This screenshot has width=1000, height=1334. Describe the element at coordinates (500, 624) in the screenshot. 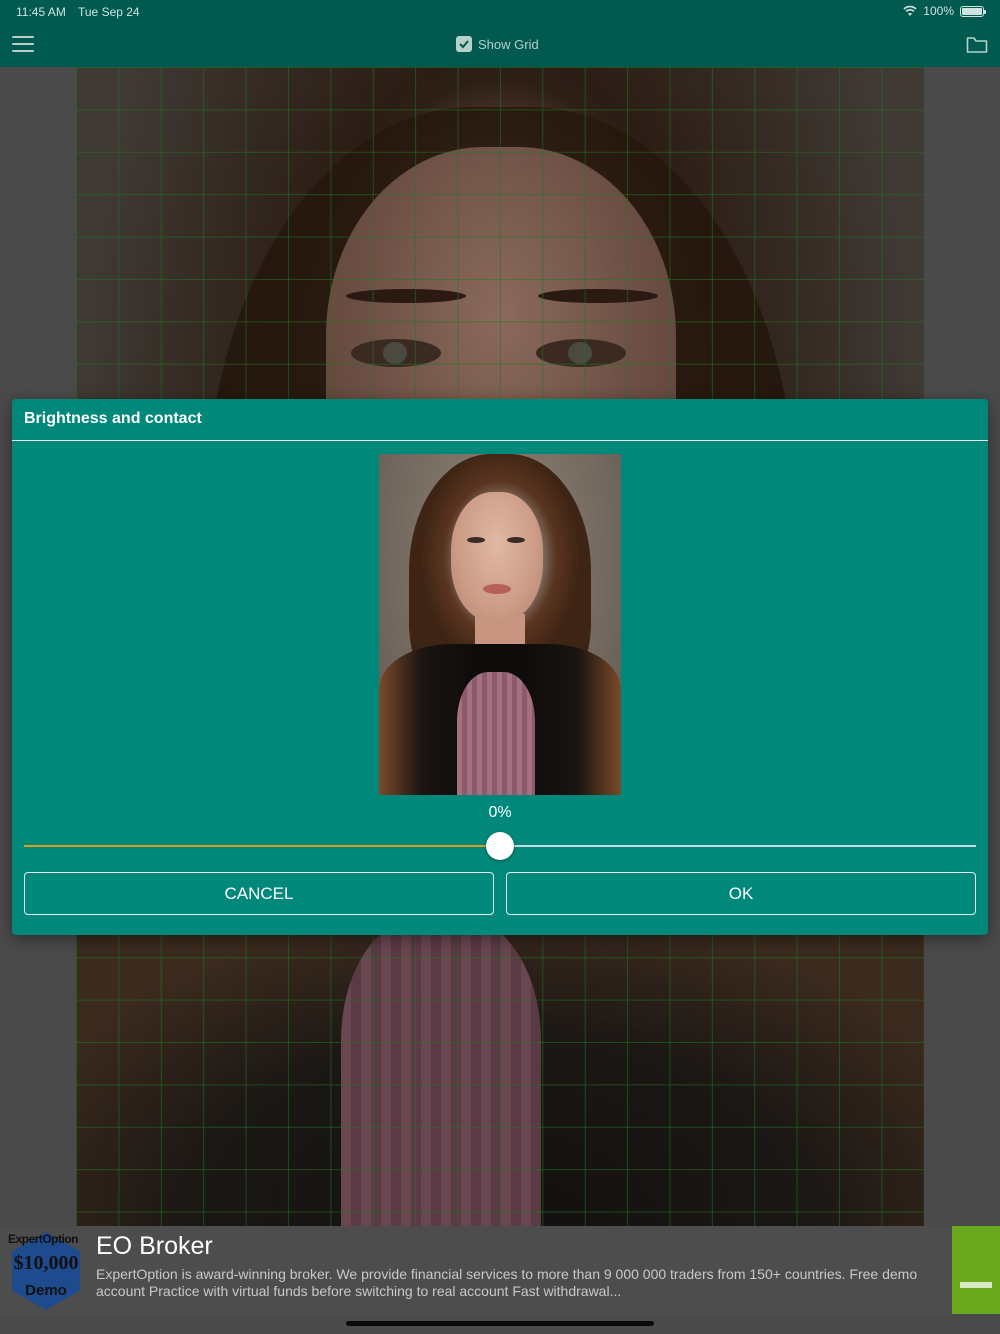

I see `preview-image` at that location.